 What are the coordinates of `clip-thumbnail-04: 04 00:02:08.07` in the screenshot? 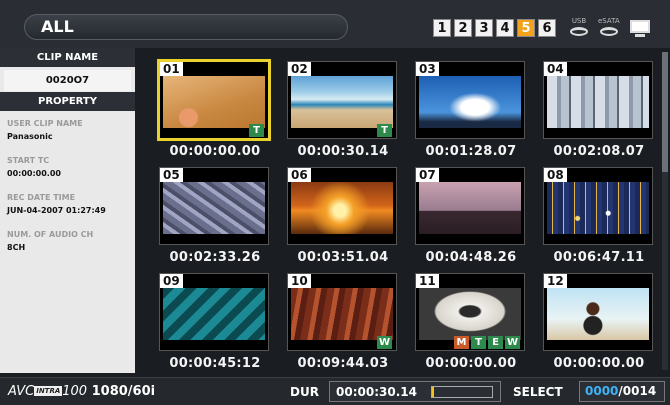 It's located at (599, 110).